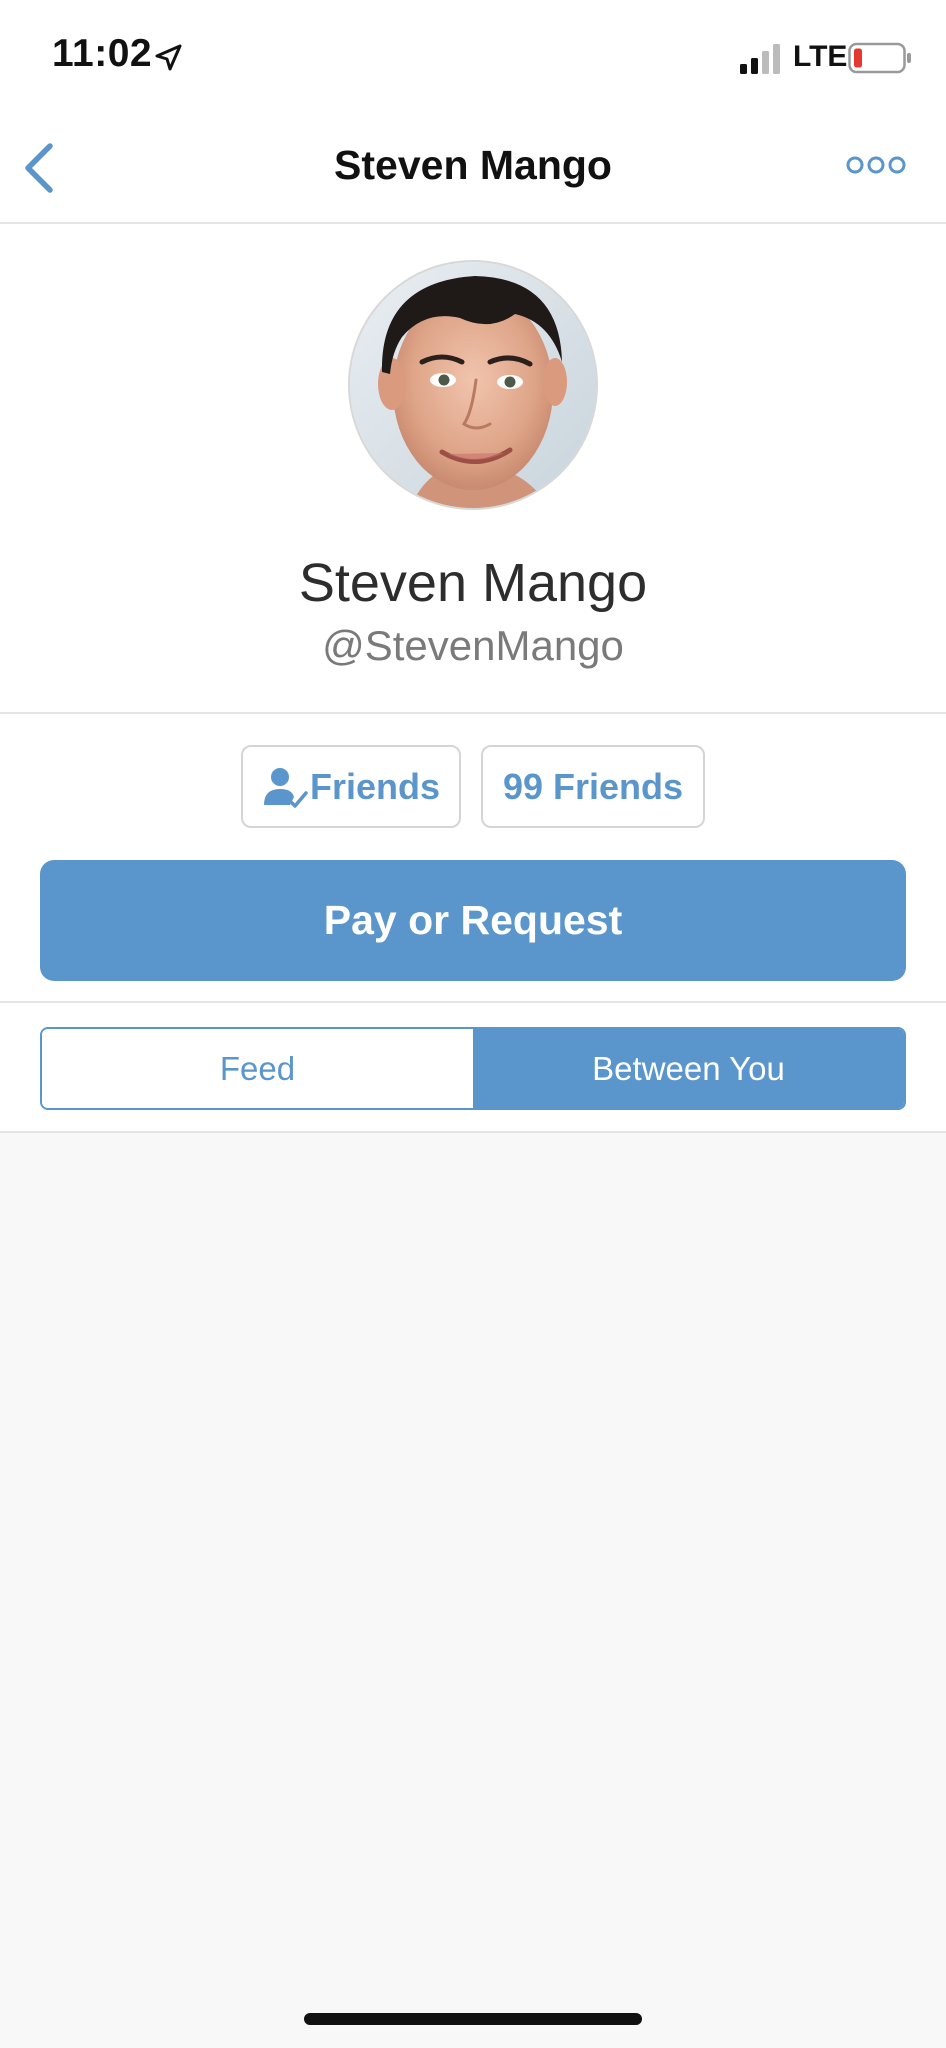  I want to click on avatar, so click(473, 385).